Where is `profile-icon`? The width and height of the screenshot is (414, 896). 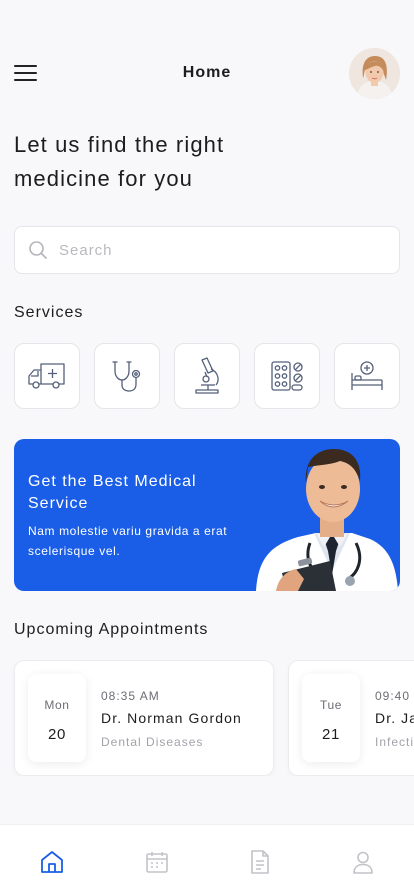 profile-icon is located at coordinates (363, 862).